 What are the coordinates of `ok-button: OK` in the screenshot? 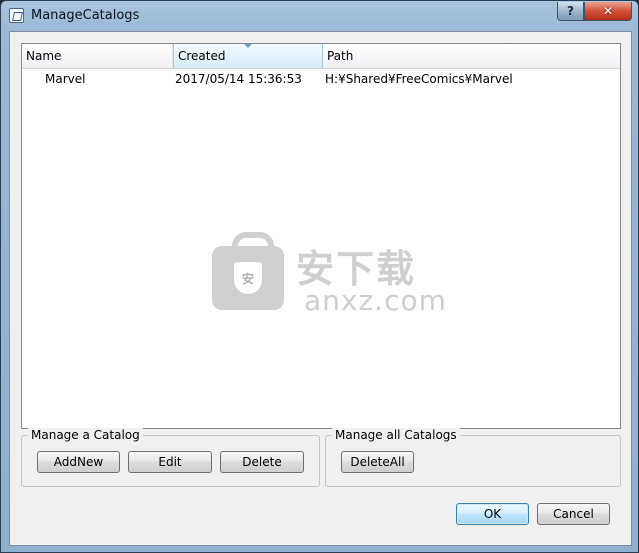 It's located at (492, 514).